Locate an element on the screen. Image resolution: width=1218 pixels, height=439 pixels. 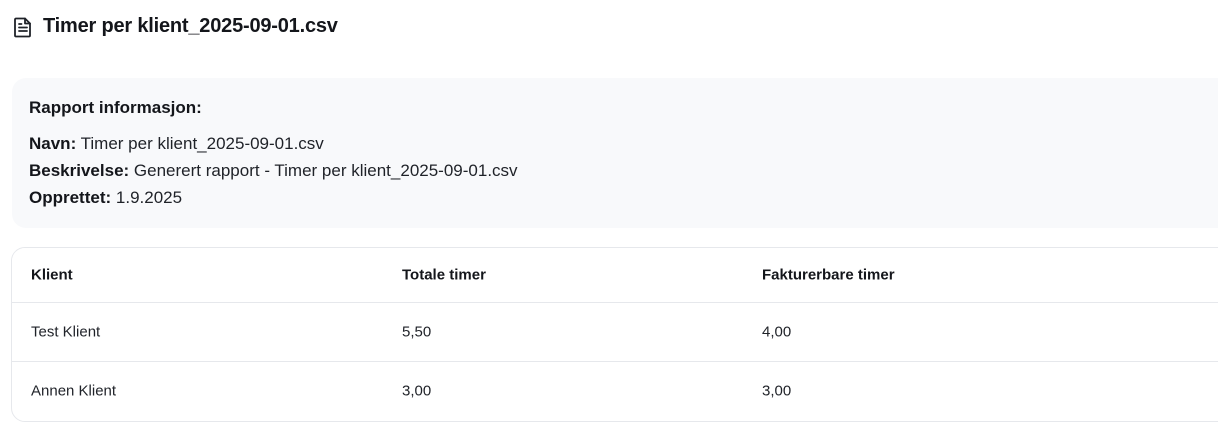
cell-totale-timer: 5,50 is located at coordinates (417, 332).